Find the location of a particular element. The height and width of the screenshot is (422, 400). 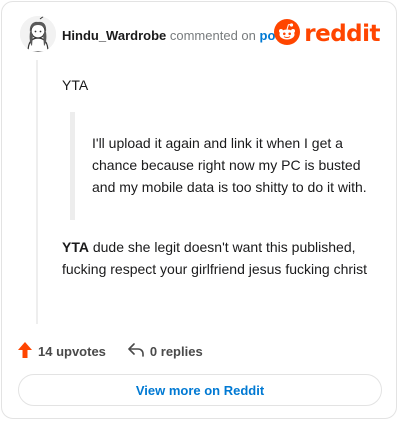

upvote-arrow-icon is located at coordinates (28, 351).